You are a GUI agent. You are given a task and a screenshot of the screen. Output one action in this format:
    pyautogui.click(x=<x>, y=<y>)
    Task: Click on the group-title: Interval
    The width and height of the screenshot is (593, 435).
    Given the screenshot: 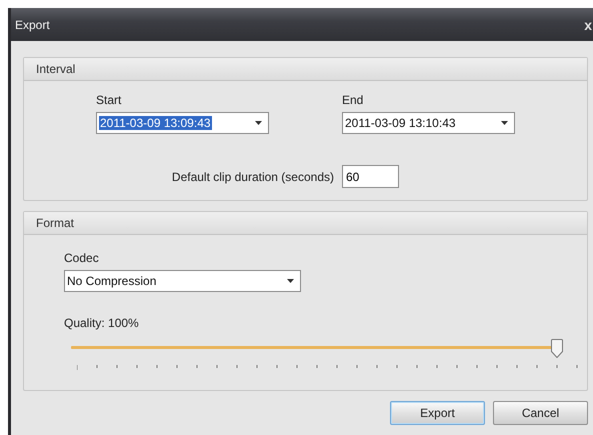 What is the action you would take?
    pyautogui.click(x=305, y=69)
    